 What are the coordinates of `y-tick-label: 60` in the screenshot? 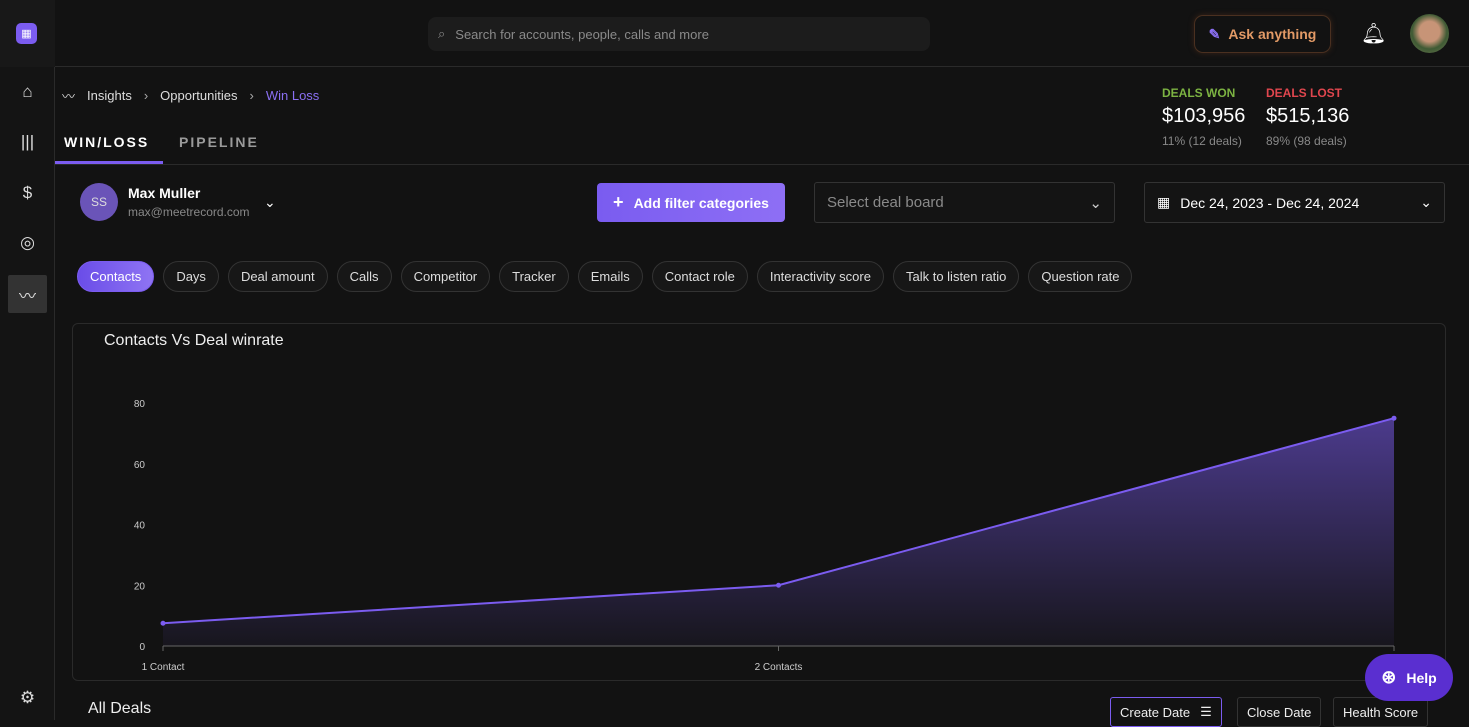 It's located at (140, 465).